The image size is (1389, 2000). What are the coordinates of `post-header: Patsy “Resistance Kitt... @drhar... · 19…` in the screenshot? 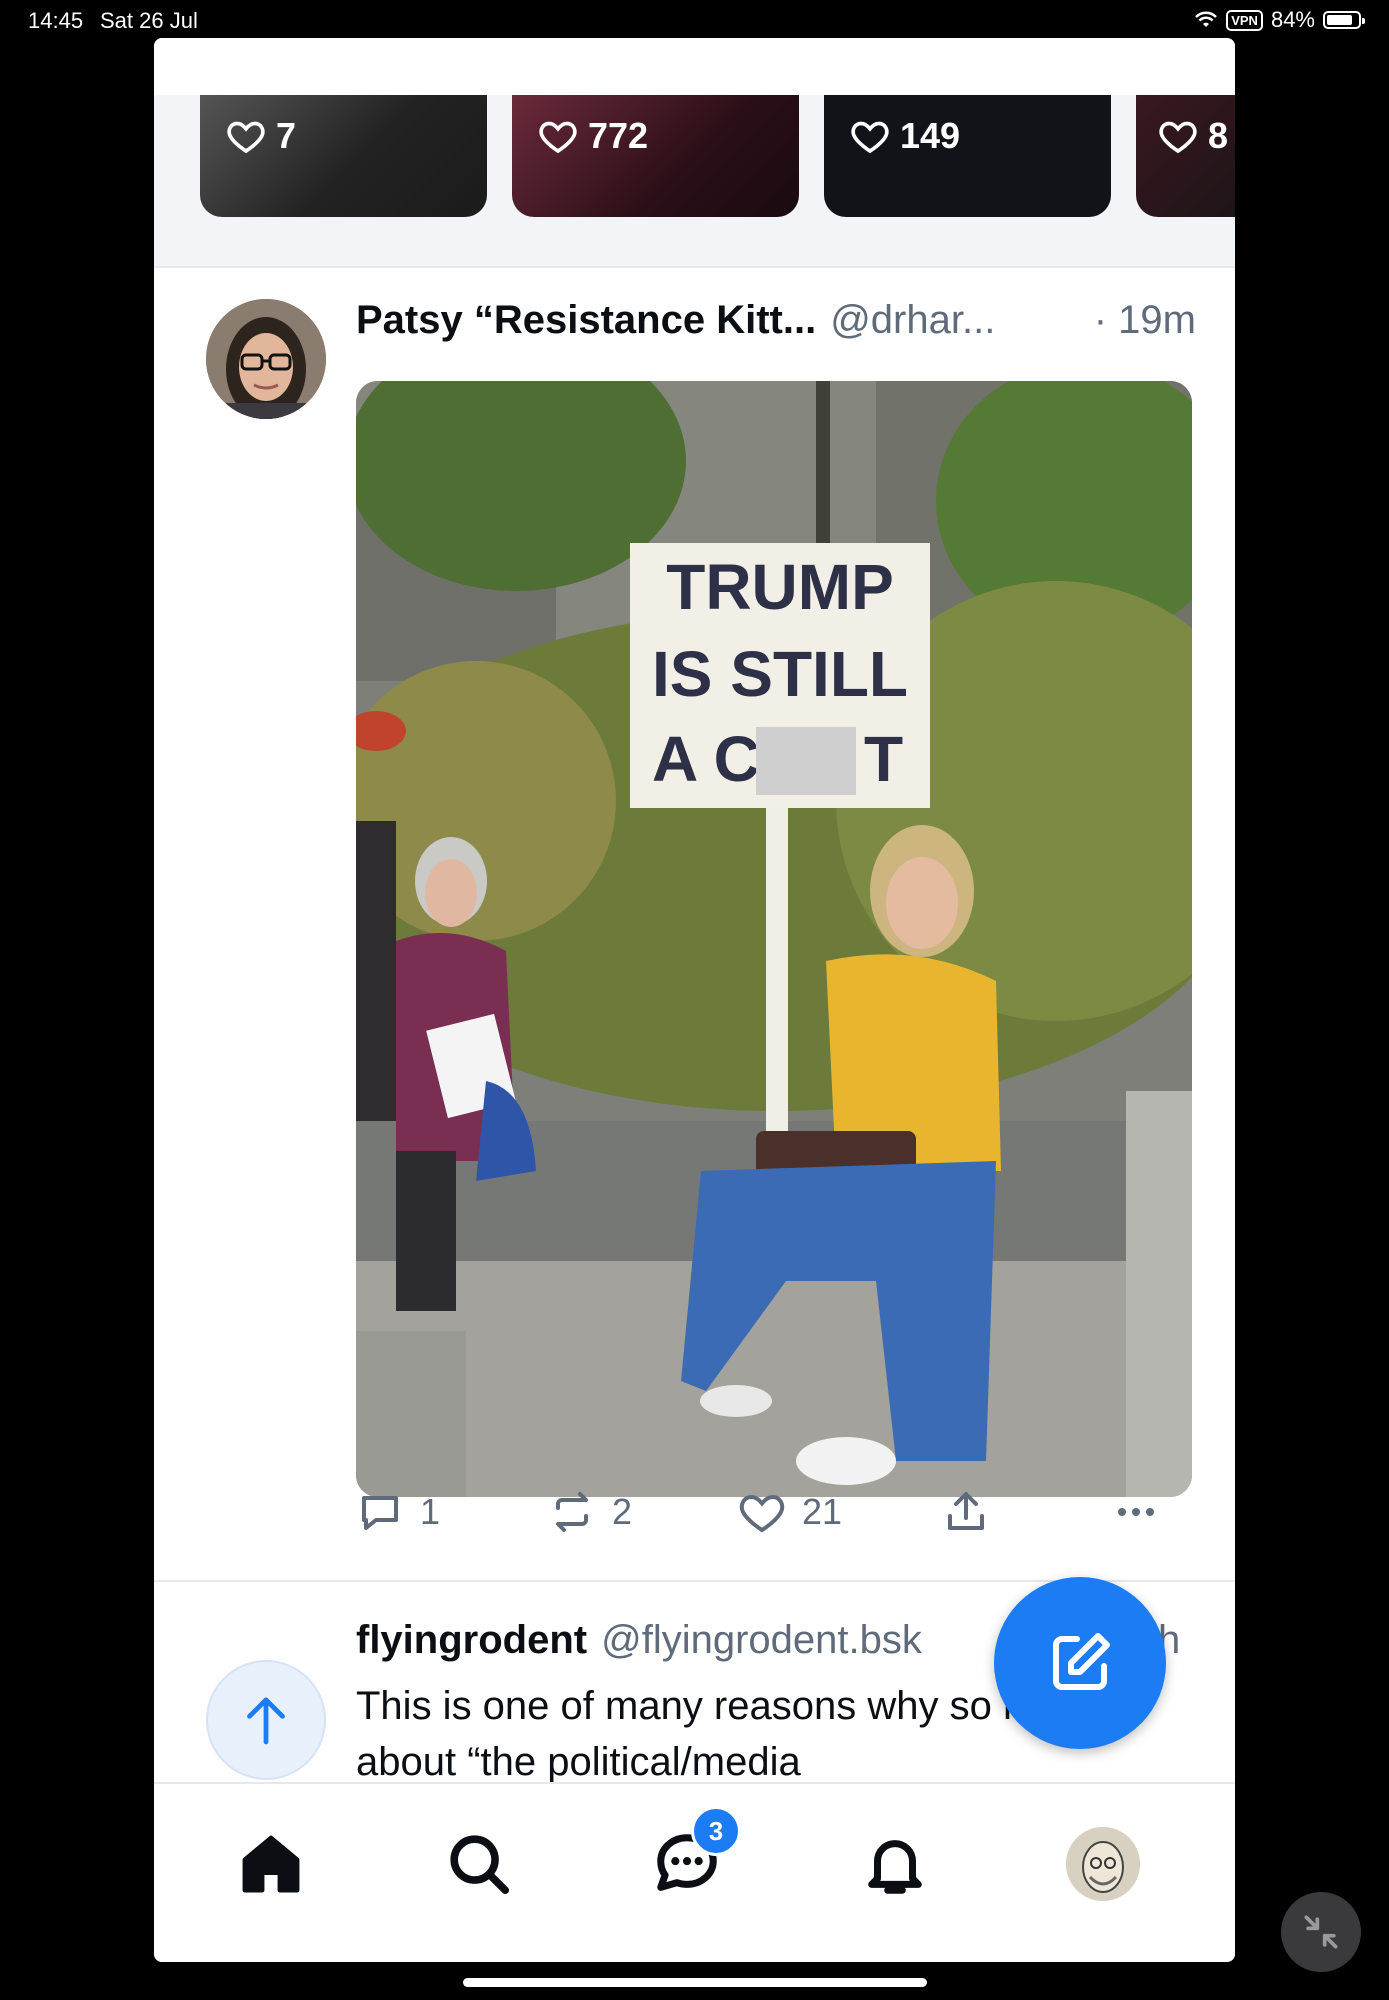 It's located at (776, 320).